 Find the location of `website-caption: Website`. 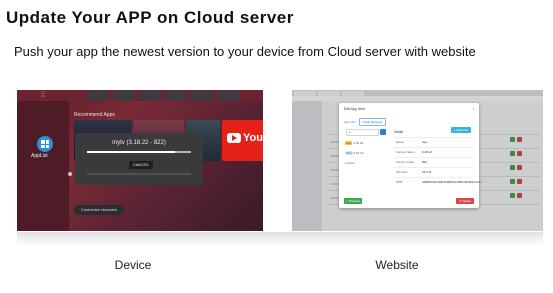

website-caption: Website is located at coordinates (397, 265).